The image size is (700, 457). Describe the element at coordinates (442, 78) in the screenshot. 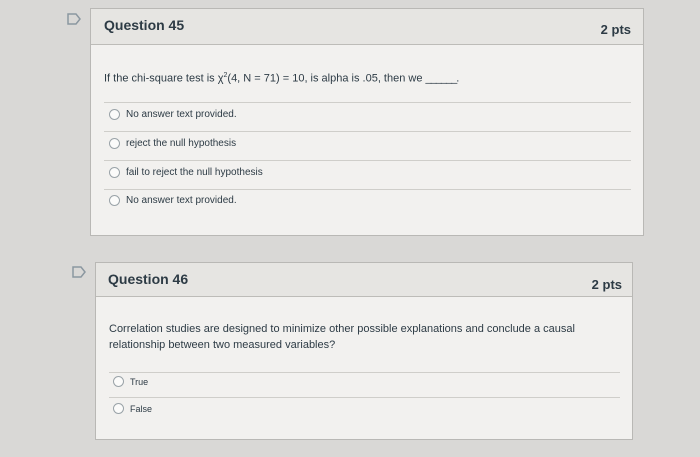

I see `answer-blank: ______.` at that location.